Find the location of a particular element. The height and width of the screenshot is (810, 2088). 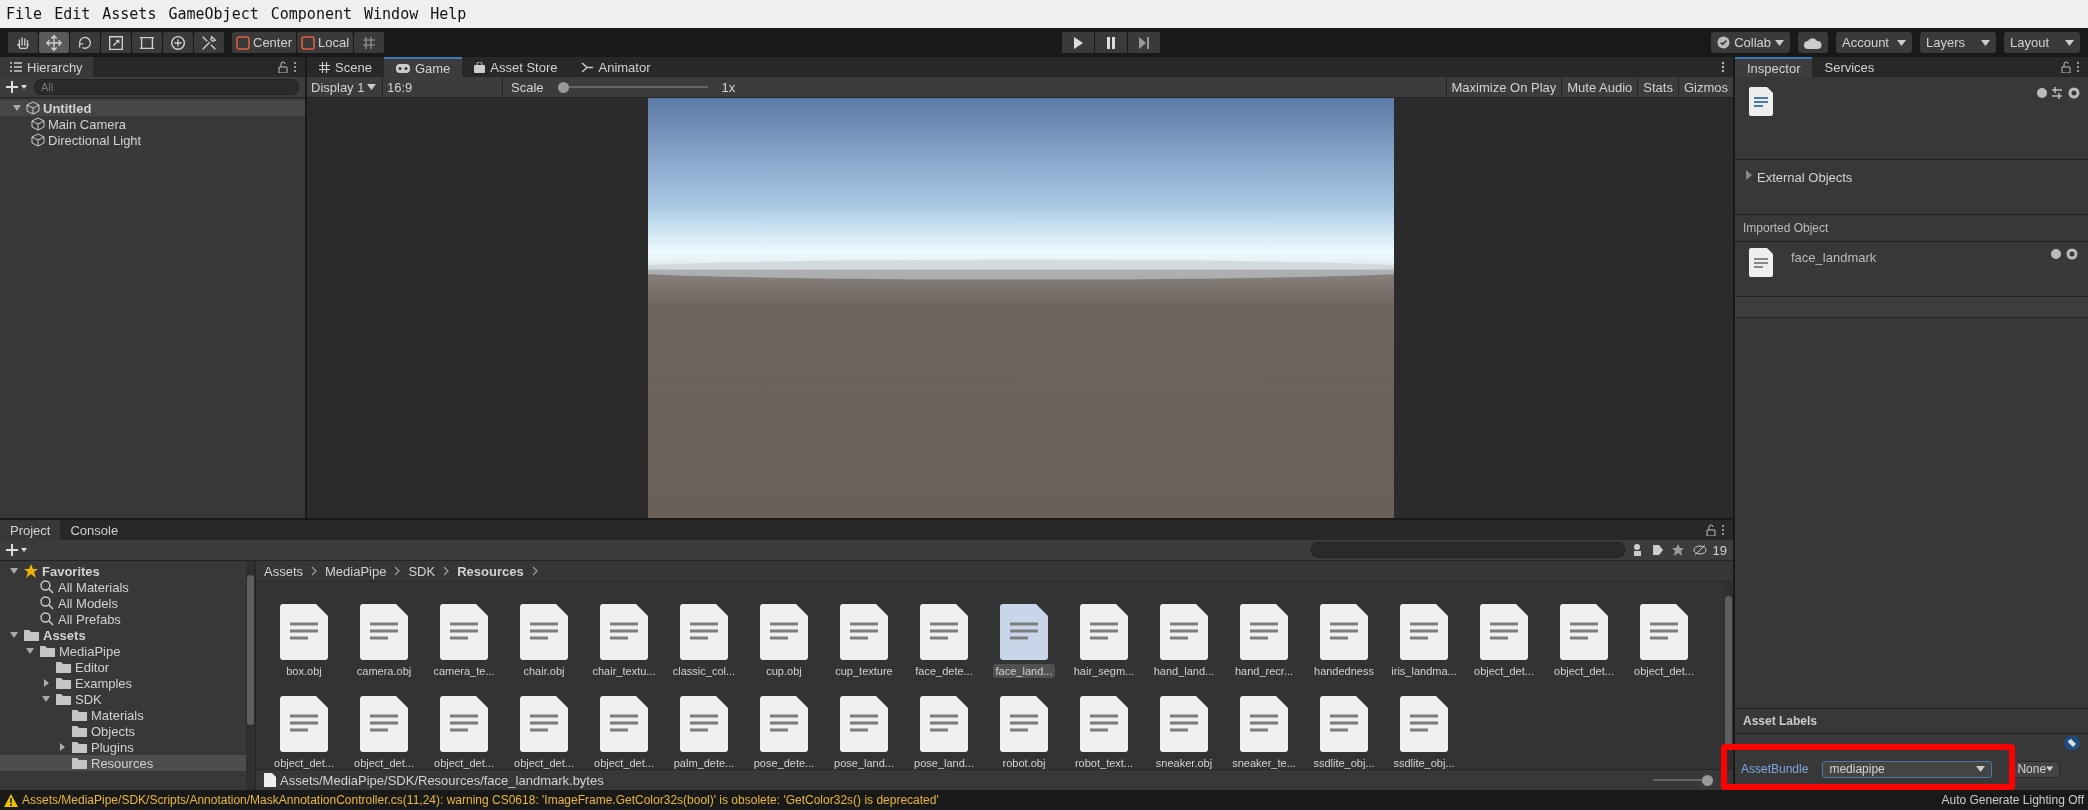

panel-tab: Project is located at coordinates (30, 530).